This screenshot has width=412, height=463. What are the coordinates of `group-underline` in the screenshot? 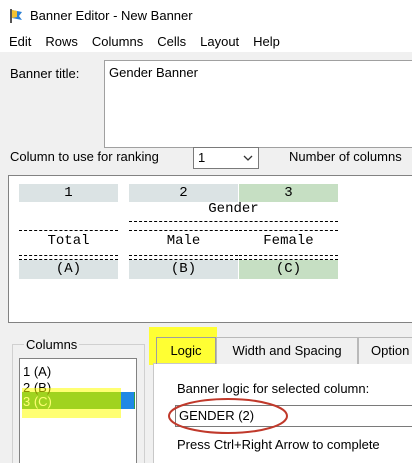 It's located at (233, 221).